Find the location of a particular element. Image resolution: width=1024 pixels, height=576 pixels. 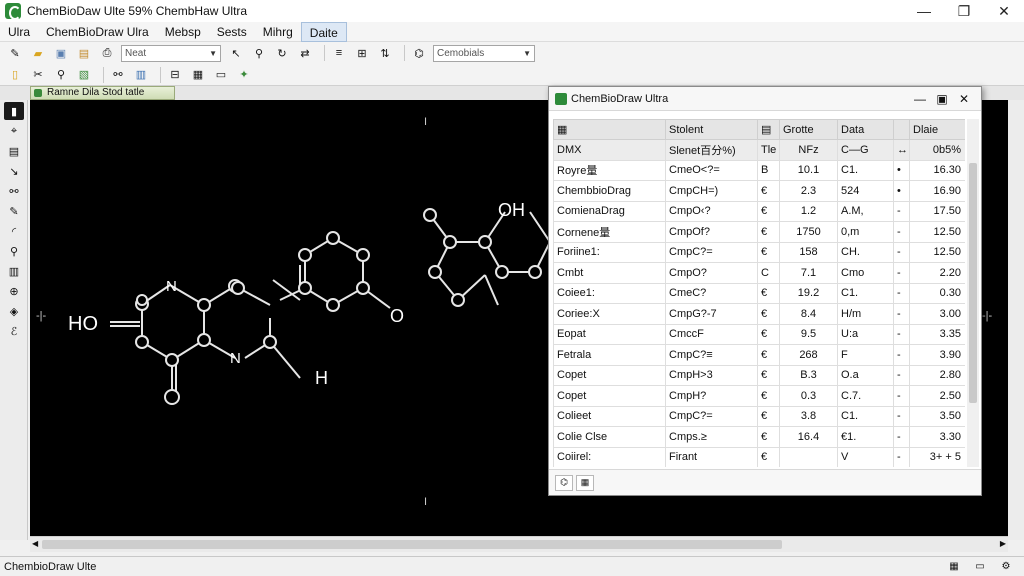

column-header: Grotte is located at coordinates (808, 129).